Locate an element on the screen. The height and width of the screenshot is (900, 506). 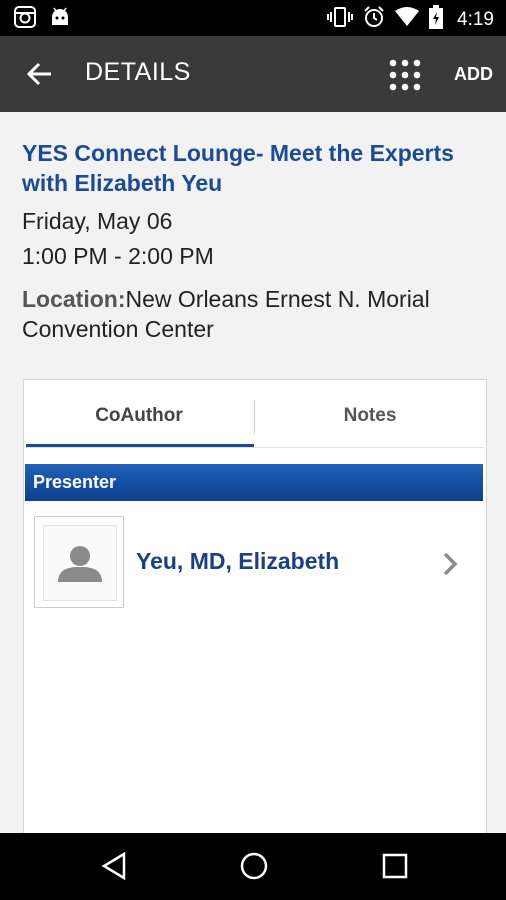
tab-bar: CoAuthor Notes is located at coordinates (255, 415).